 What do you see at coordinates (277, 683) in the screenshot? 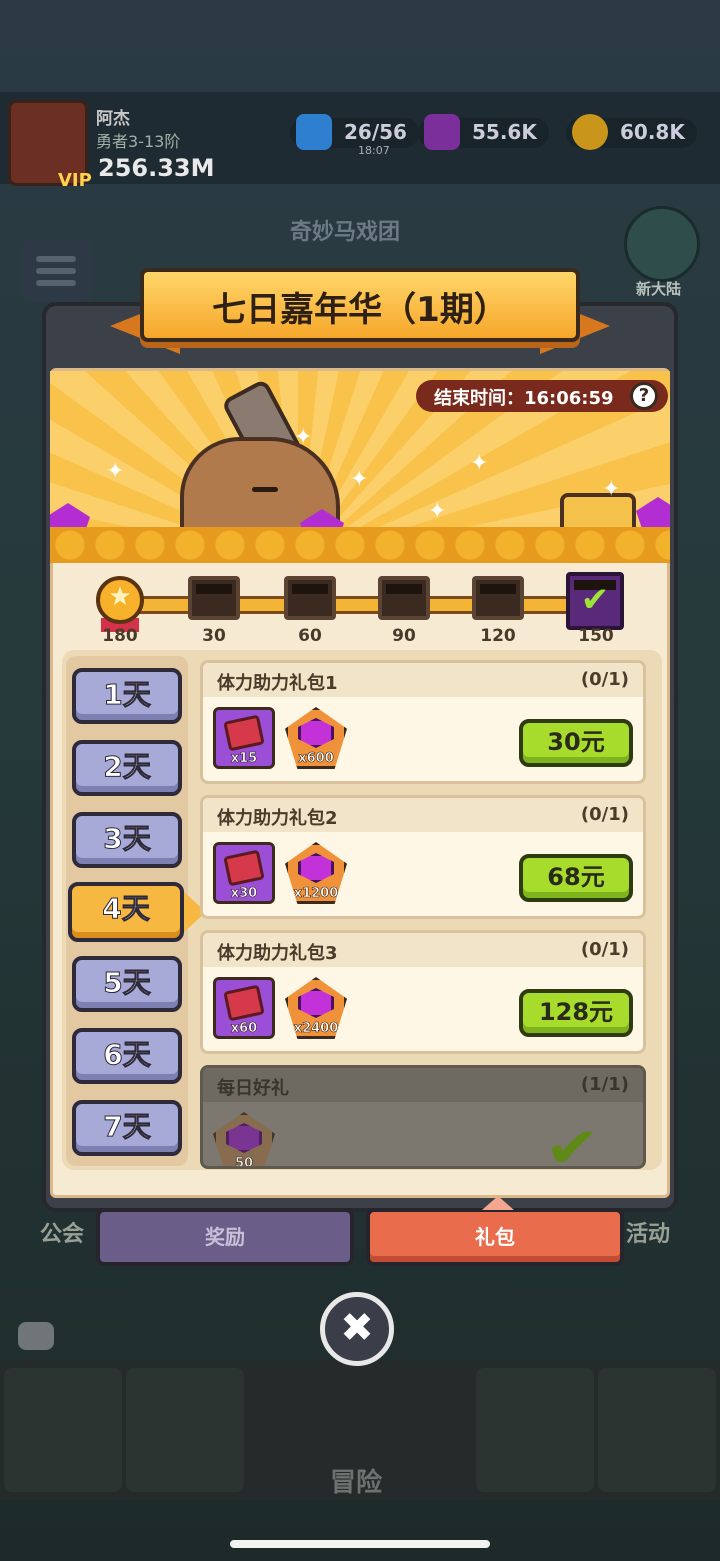
I see `offer-title: 体力助力礼包1` at bounding box center [277, 683].